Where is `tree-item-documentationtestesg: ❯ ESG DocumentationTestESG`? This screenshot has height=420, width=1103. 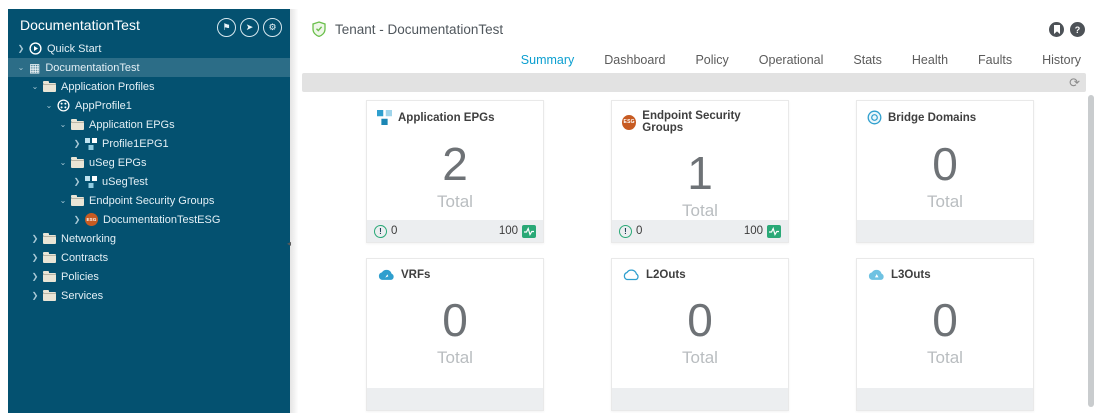 tree-item-documentationtestesg: ❯ ESG DocumentationTestESG is located at coordinates (149, 219).